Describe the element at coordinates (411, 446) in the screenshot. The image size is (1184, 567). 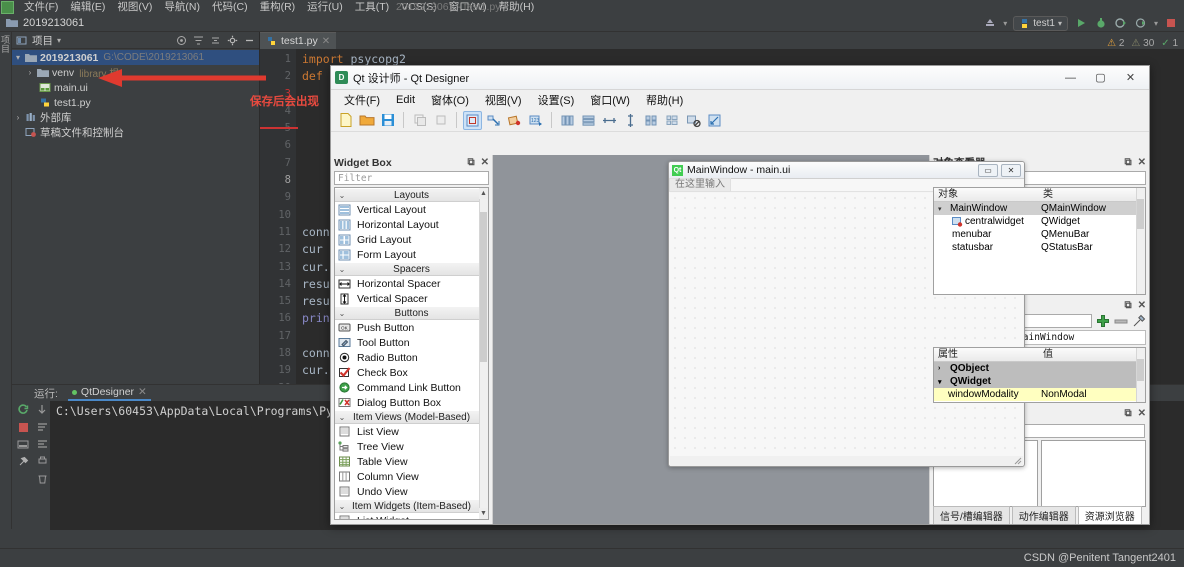
I see `widget-item-tree-view: Tree View` at that location.